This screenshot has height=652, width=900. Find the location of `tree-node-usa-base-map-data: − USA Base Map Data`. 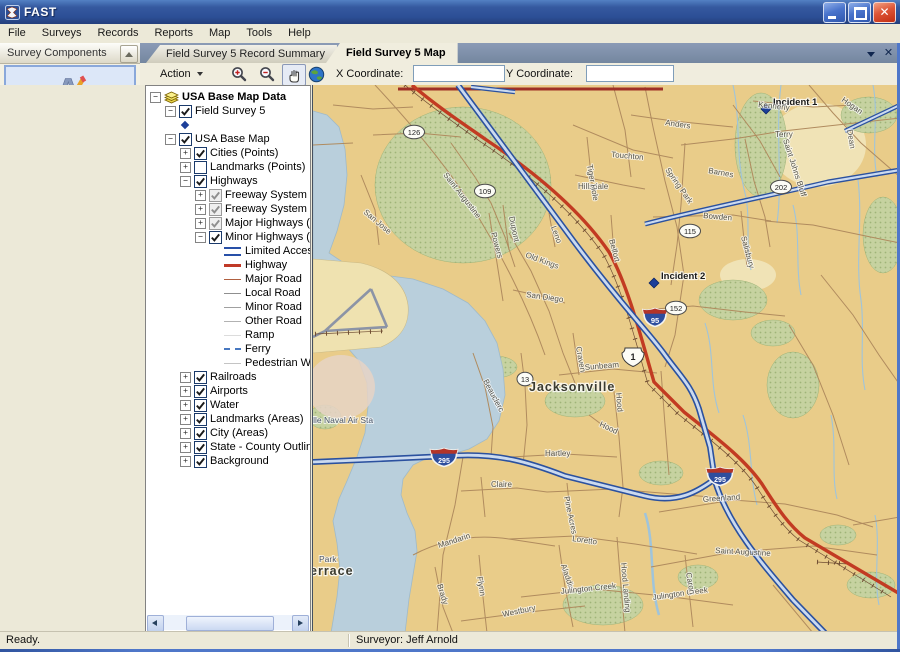

tree-node-usa-base-map-data: − USA Base Map Data is located at coordinates (228, 97).